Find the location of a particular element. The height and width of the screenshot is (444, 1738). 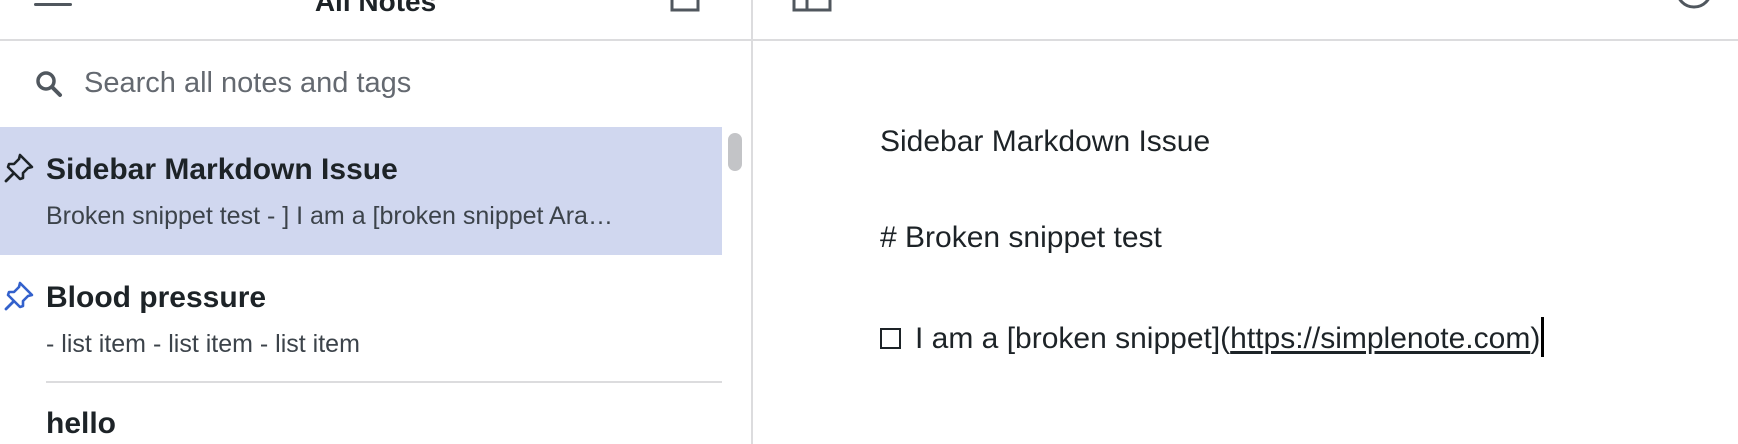

new-note-icon is located at coordinates (686, 7).